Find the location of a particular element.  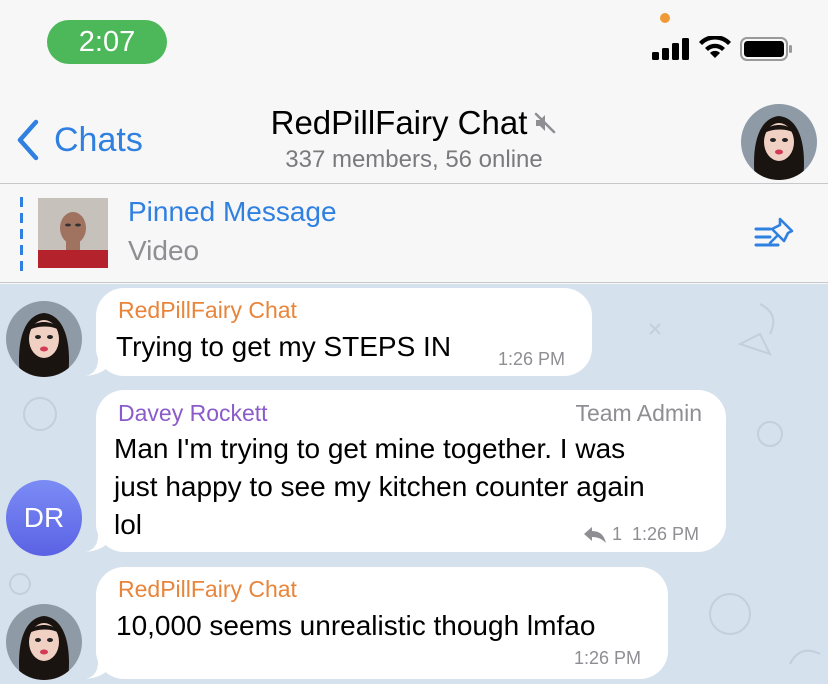

chat-avatar is located at coordinates (779, 142).